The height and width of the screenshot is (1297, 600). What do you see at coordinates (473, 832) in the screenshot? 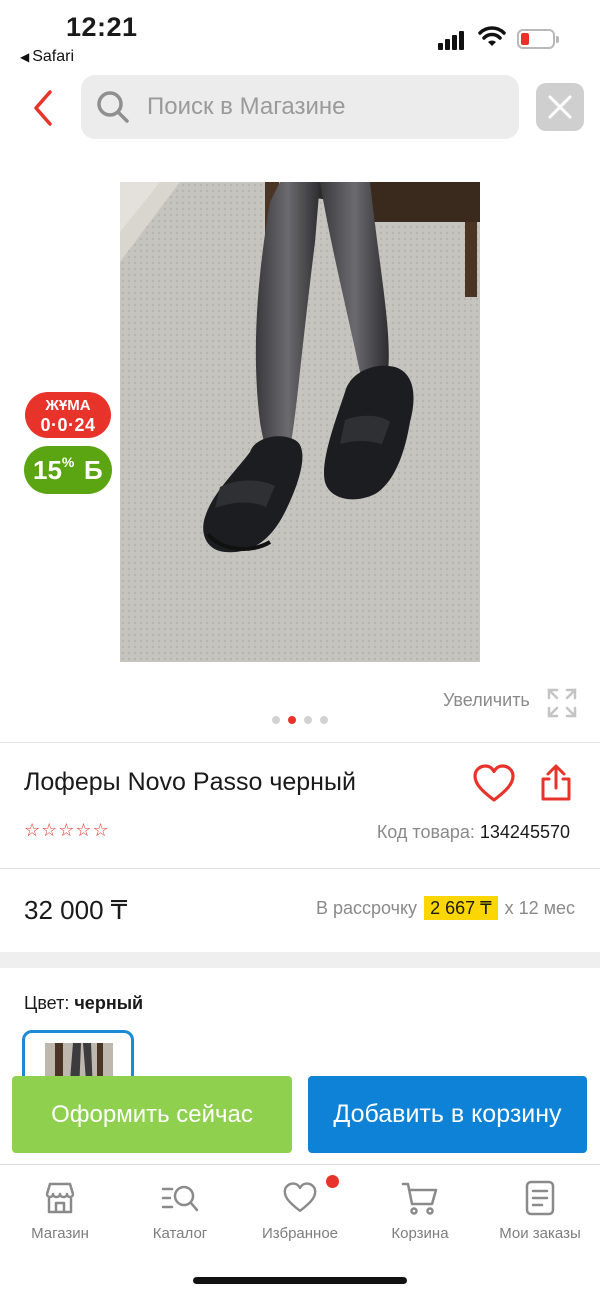
I see `product-code: Код товара: 134245570` at bounding box center [473, 832].